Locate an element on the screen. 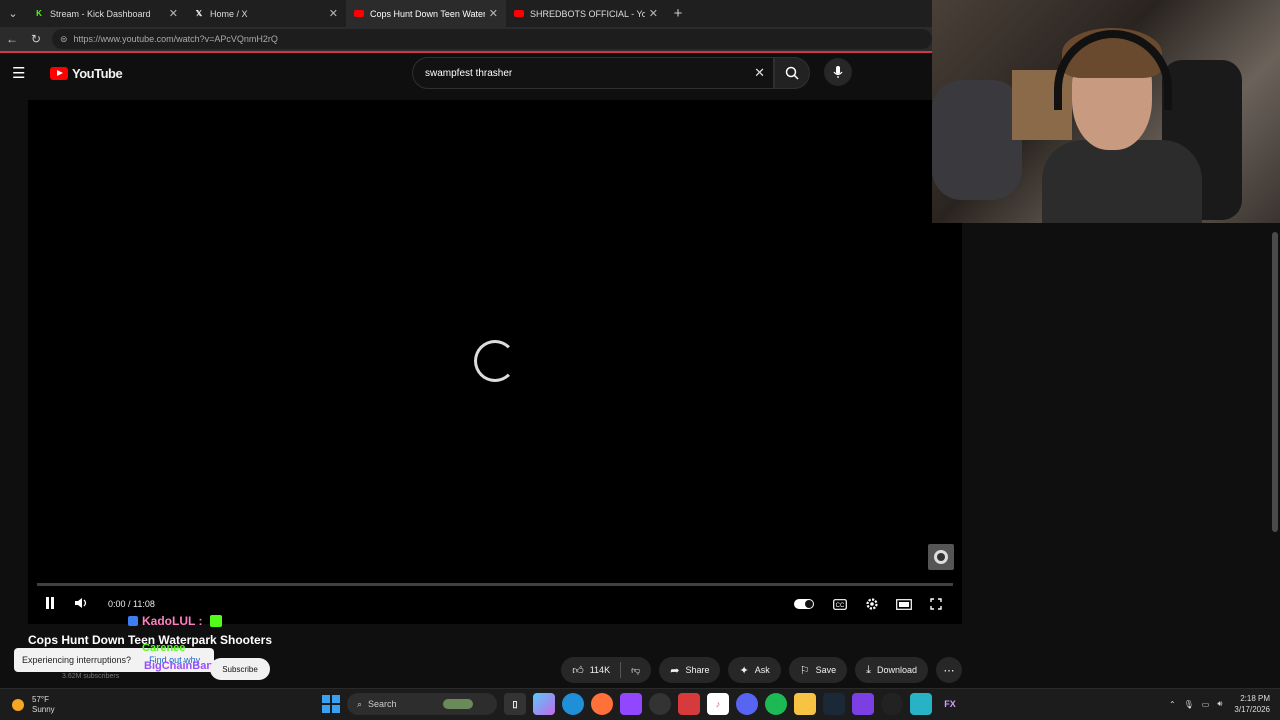 This screenshot has height=720, width=1280. loading-spinner-icon is located at coordinates (495, 361).